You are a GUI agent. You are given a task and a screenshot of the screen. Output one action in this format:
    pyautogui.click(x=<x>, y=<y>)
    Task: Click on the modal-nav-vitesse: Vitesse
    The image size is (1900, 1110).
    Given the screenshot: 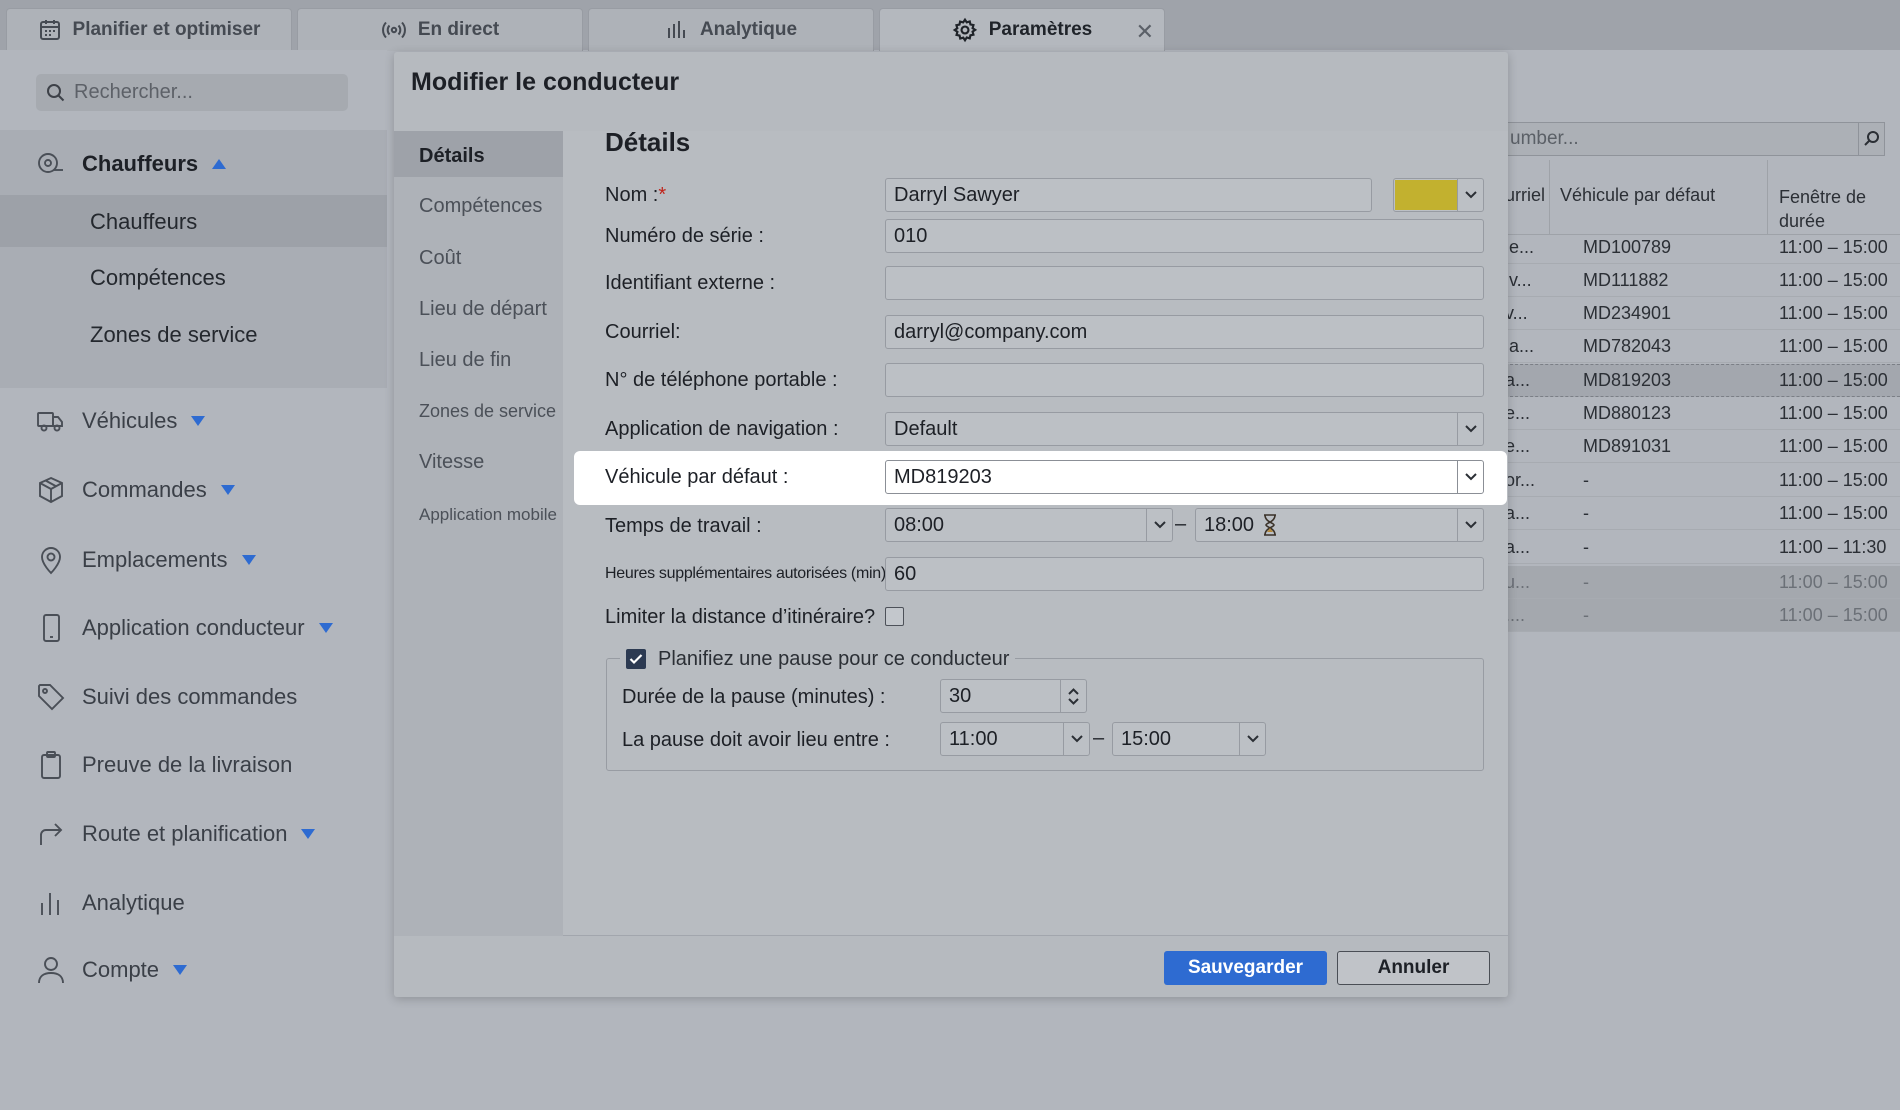 What is the action you would take?
    pyautogui.click(x=451, y=462)
    